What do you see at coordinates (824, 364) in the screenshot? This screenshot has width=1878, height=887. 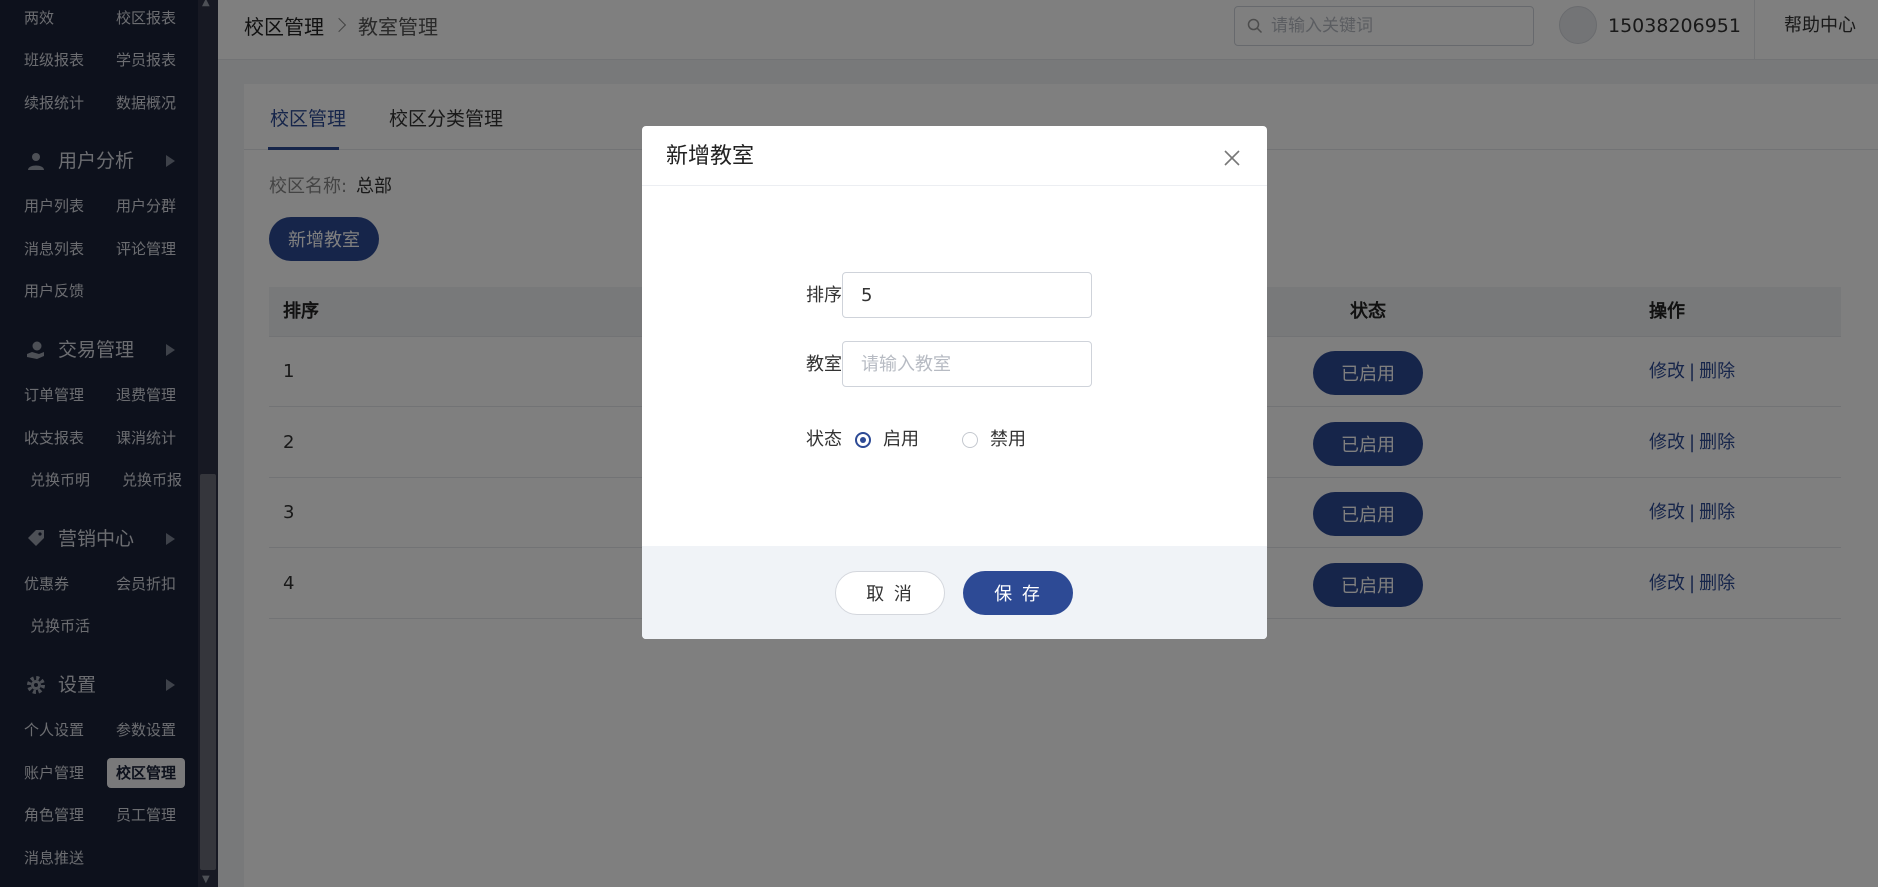 I see `classroom-label: 教室` at bounding box center [824, 364].